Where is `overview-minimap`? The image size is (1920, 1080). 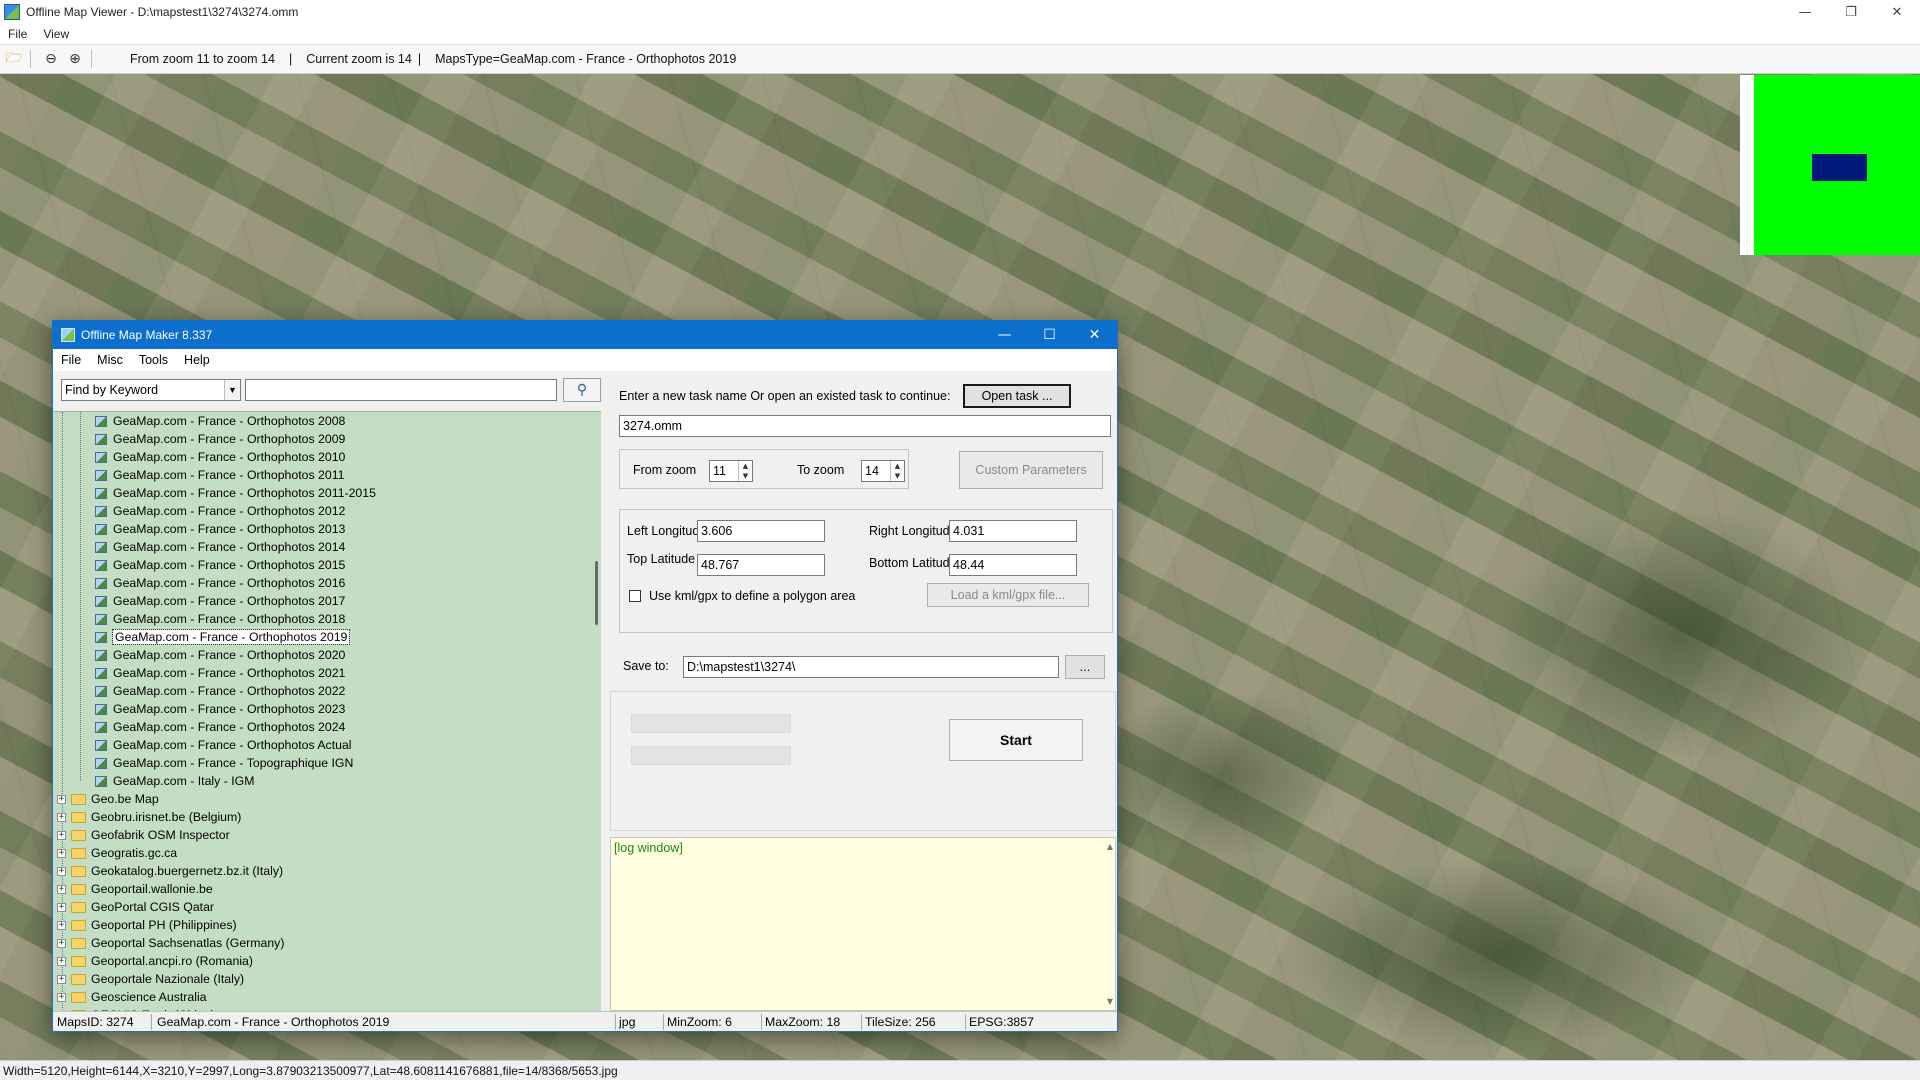
overview-minimap is located at coordinates (1830, 165).